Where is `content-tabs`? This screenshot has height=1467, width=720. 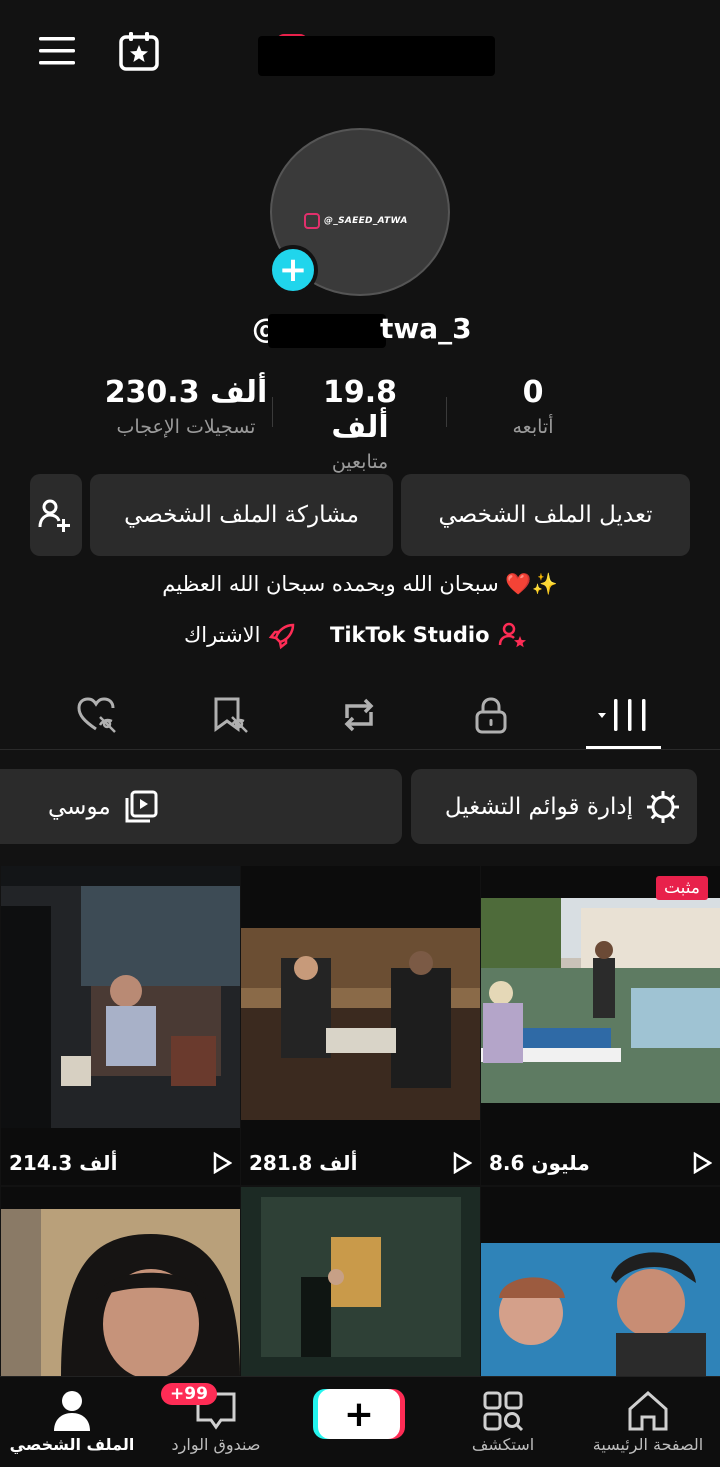 content-tabs is located at coordinates (360, 715).